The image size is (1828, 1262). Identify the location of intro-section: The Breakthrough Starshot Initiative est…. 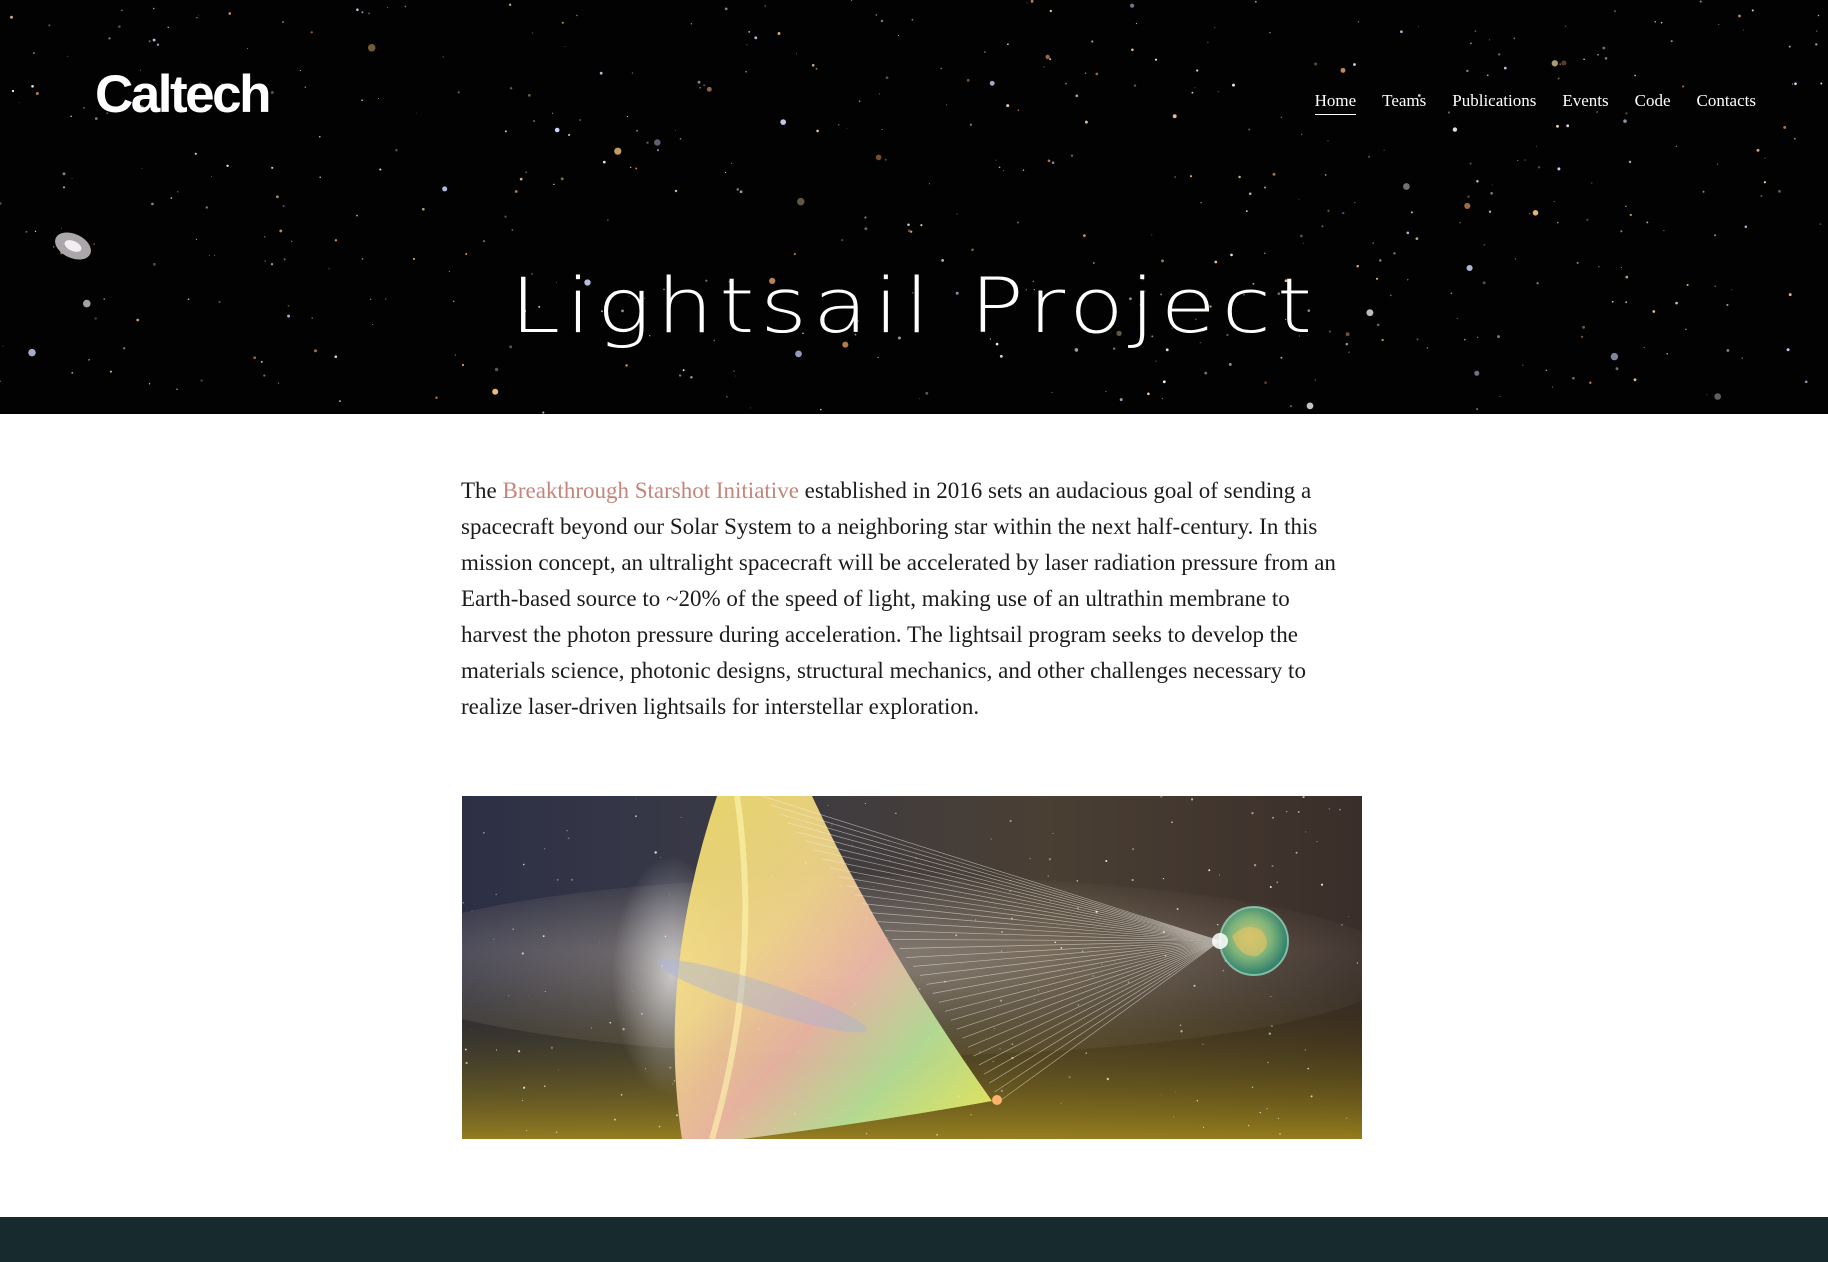
(911, 599).